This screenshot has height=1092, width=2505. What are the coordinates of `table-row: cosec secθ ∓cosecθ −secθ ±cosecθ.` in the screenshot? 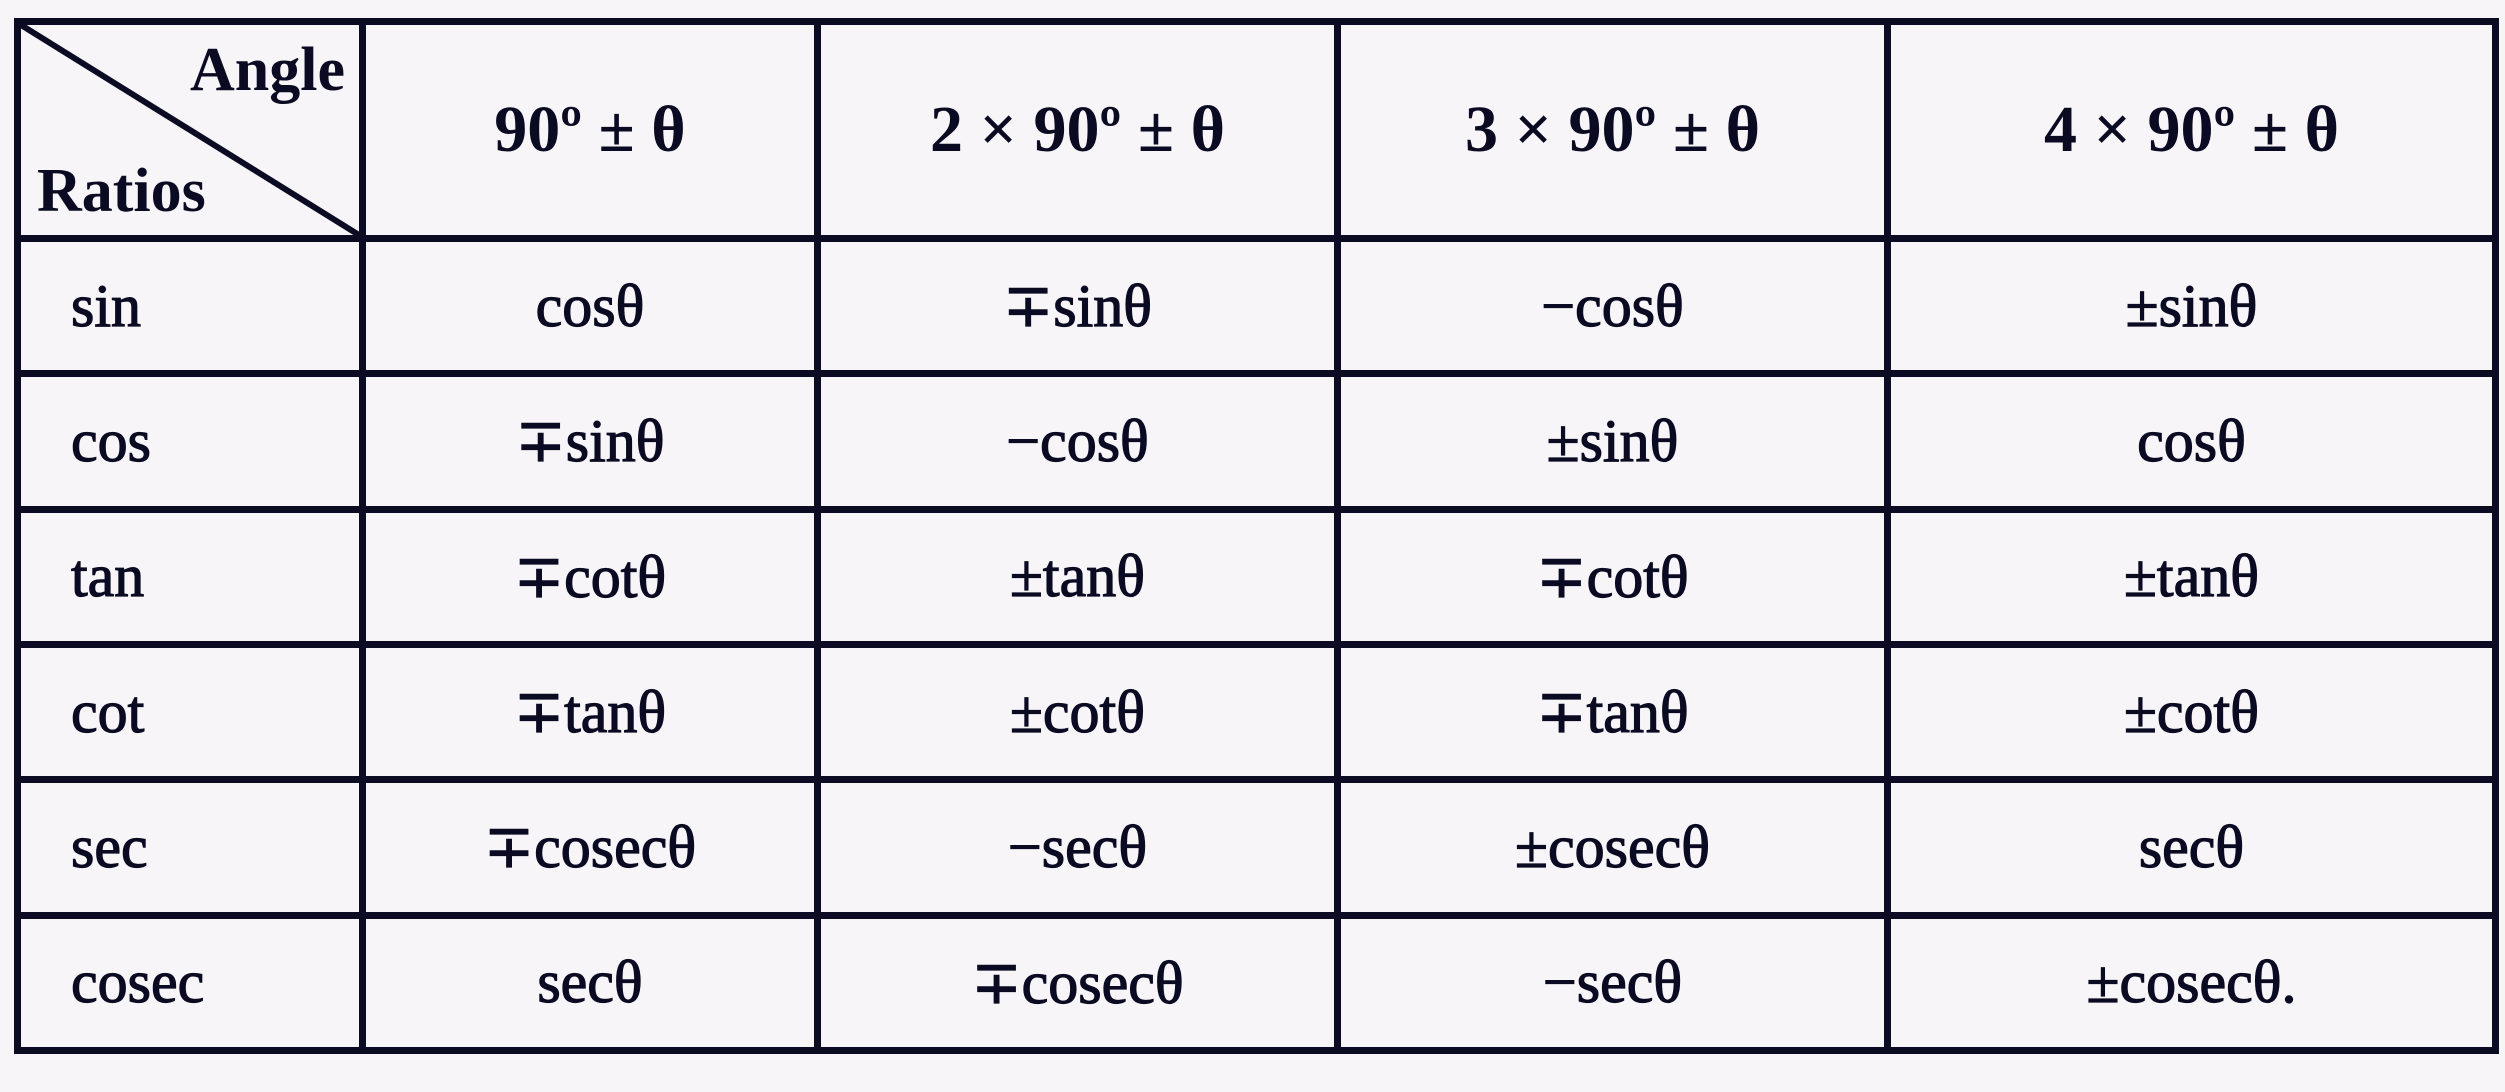 It's located at (1256, 983).